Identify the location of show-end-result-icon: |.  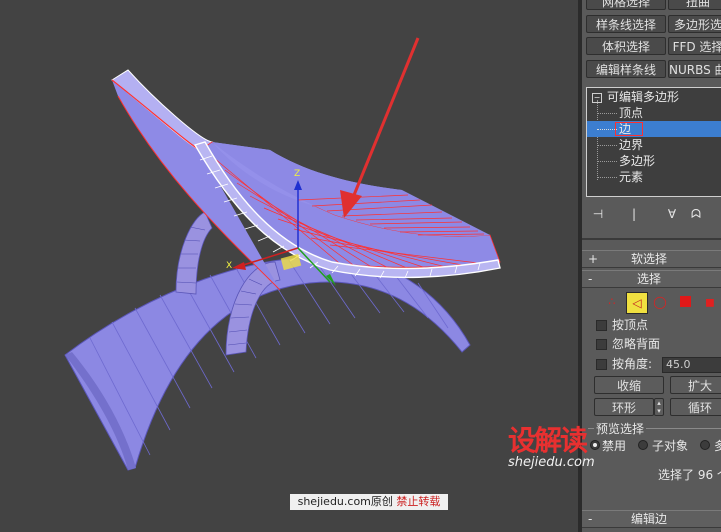
(634, 214).